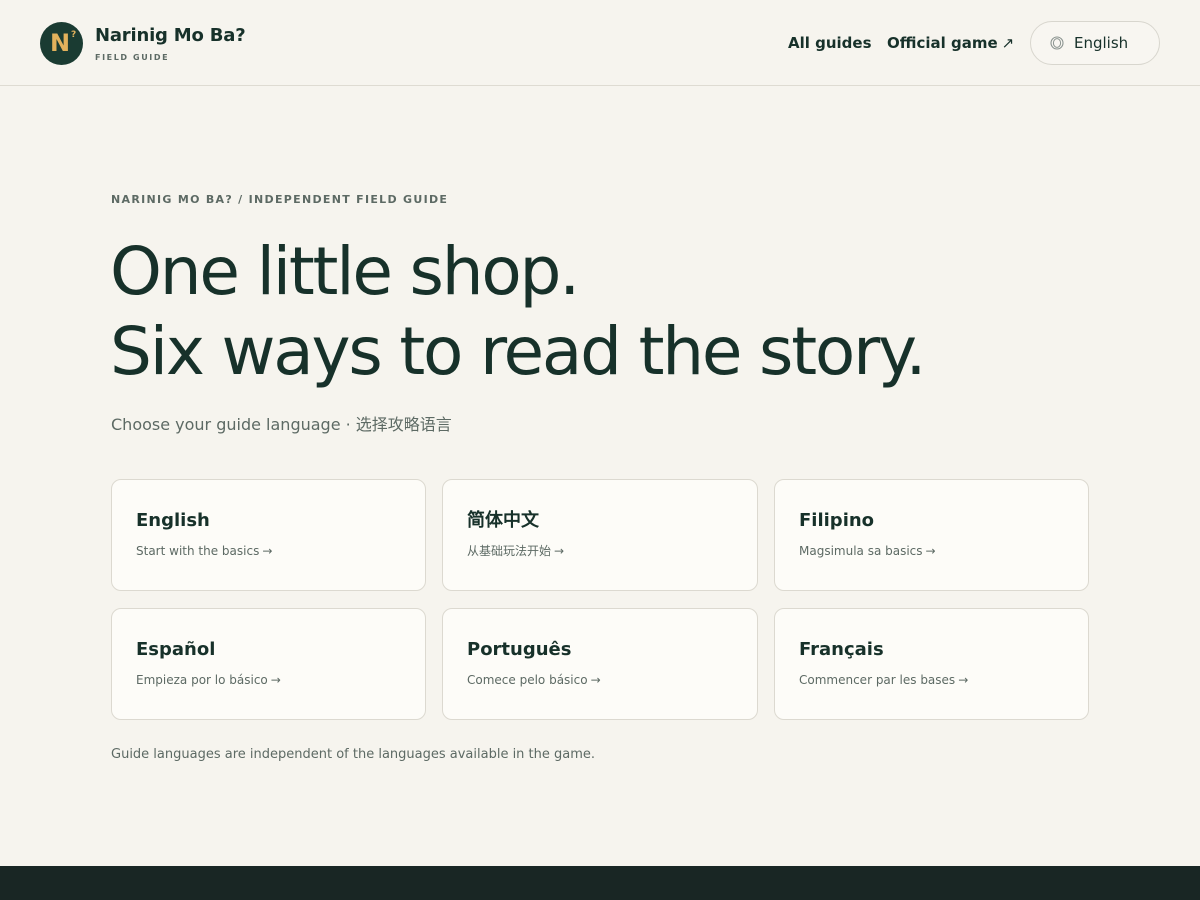 This screenshot has width=1200, height=900. Describe the element at coordinates (280, 199) in the screenshot. I see `eyebrow: NARINIG MO BA? / INDEPENDENT FIELD GUIDE` at that location.